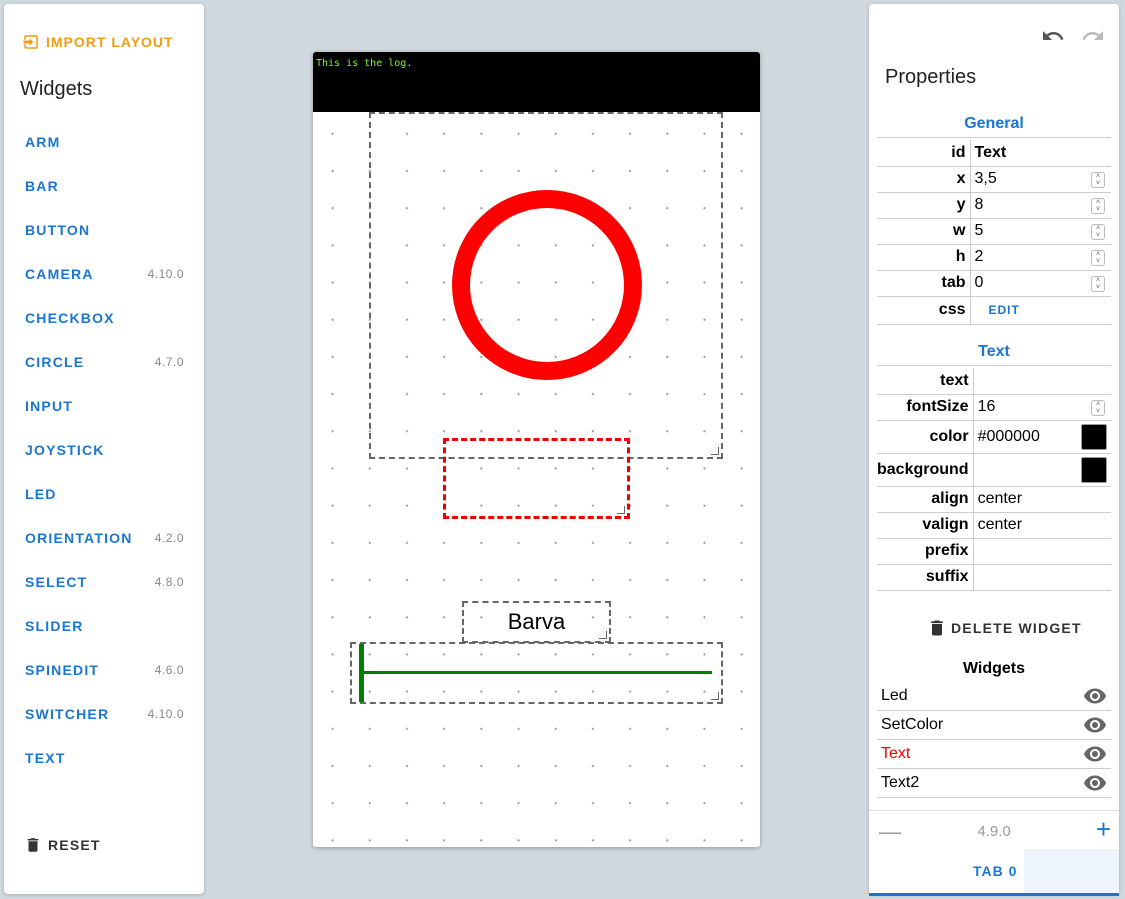 The width and height of the screenshot is (1125, 899). Describe the element at coordinates (1040, 179) in the screenshot. I see `prop-x-input: 3,5 ˄ ˅` at that location.